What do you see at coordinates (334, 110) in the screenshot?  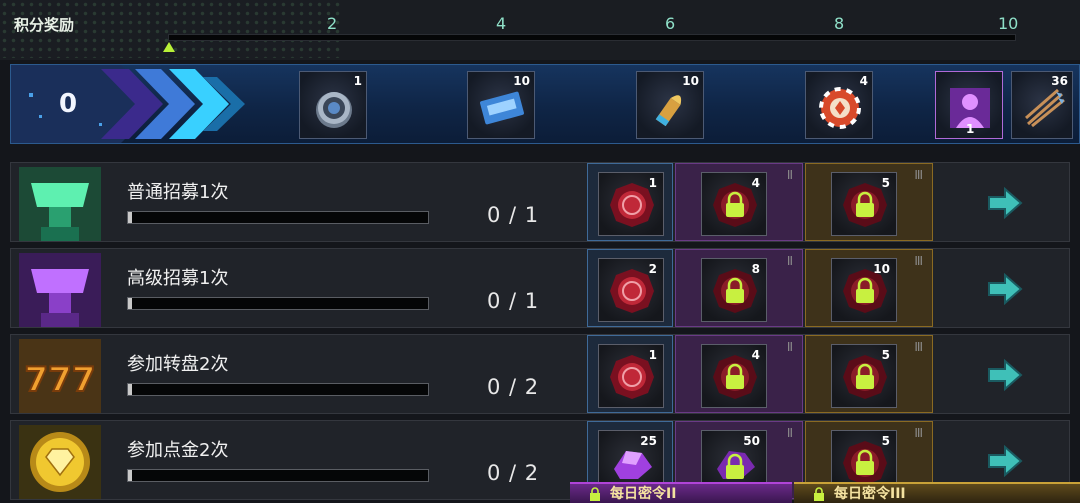 I see `silver-coin-icon` at bounding box center [334, 110].